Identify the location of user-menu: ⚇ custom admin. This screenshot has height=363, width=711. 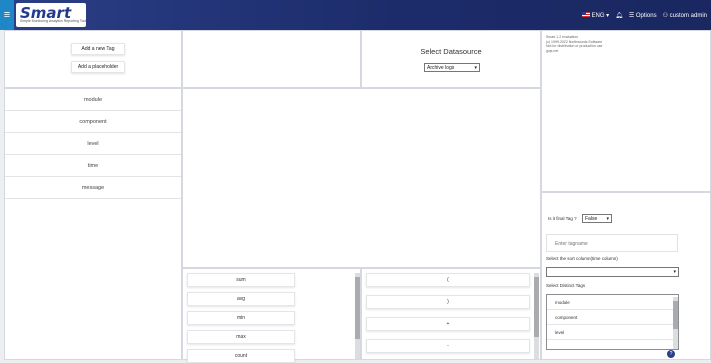
(685, 15).